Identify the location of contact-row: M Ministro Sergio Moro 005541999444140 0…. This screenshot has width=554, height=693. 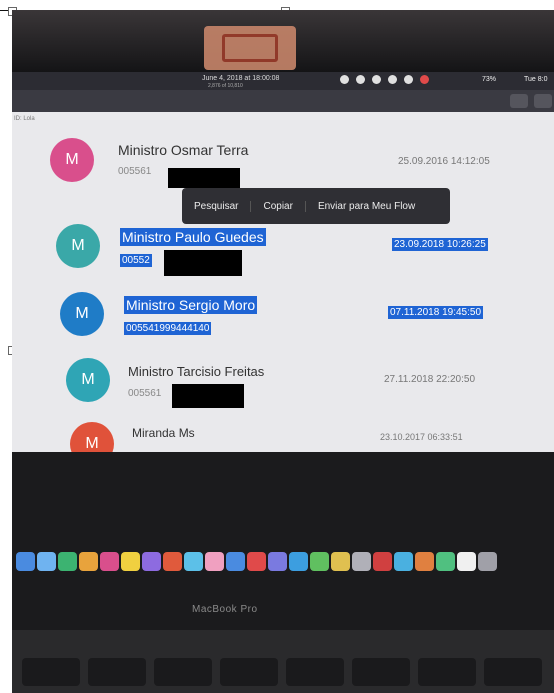
(283, 313).